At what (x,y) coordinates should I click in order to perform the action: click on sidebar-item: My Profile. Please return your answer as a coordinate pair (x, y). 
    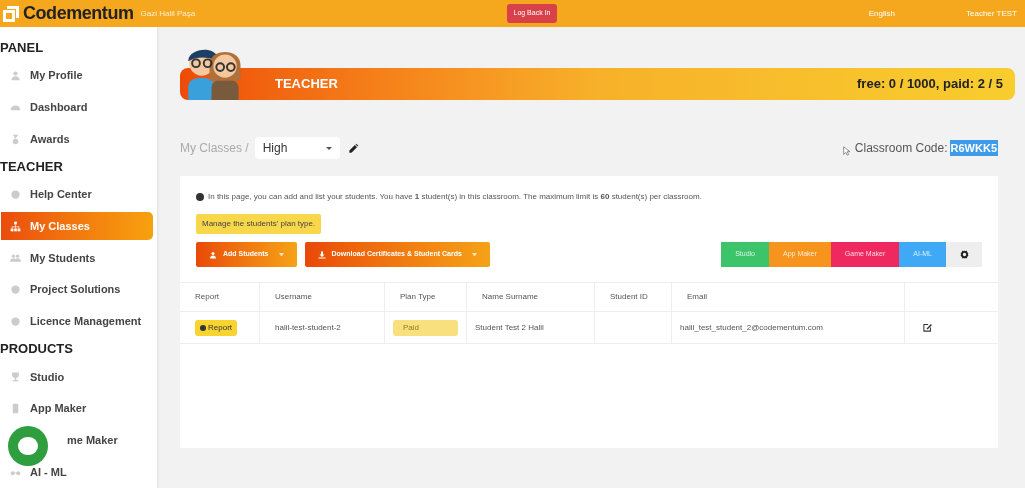
    Looking at the image, I should click on (78, 75).